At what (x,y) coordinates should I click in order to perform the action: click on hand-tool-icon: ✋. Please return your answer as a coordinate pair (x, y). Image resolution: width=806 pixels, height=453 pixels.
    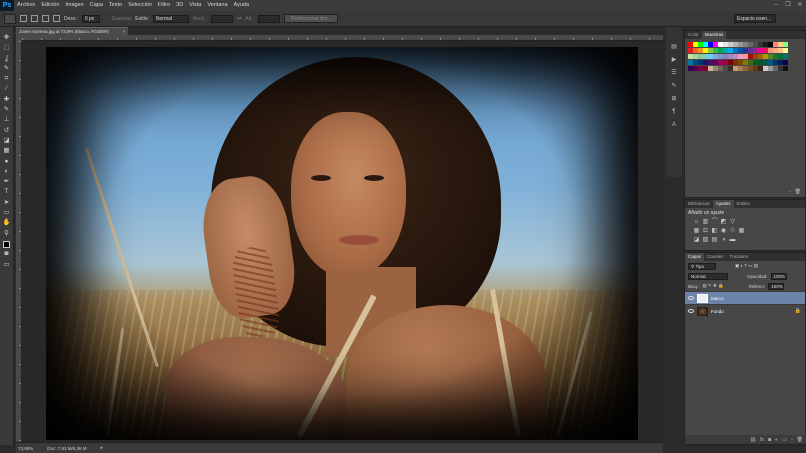
    Looking at the image, I should click on (7, 222).